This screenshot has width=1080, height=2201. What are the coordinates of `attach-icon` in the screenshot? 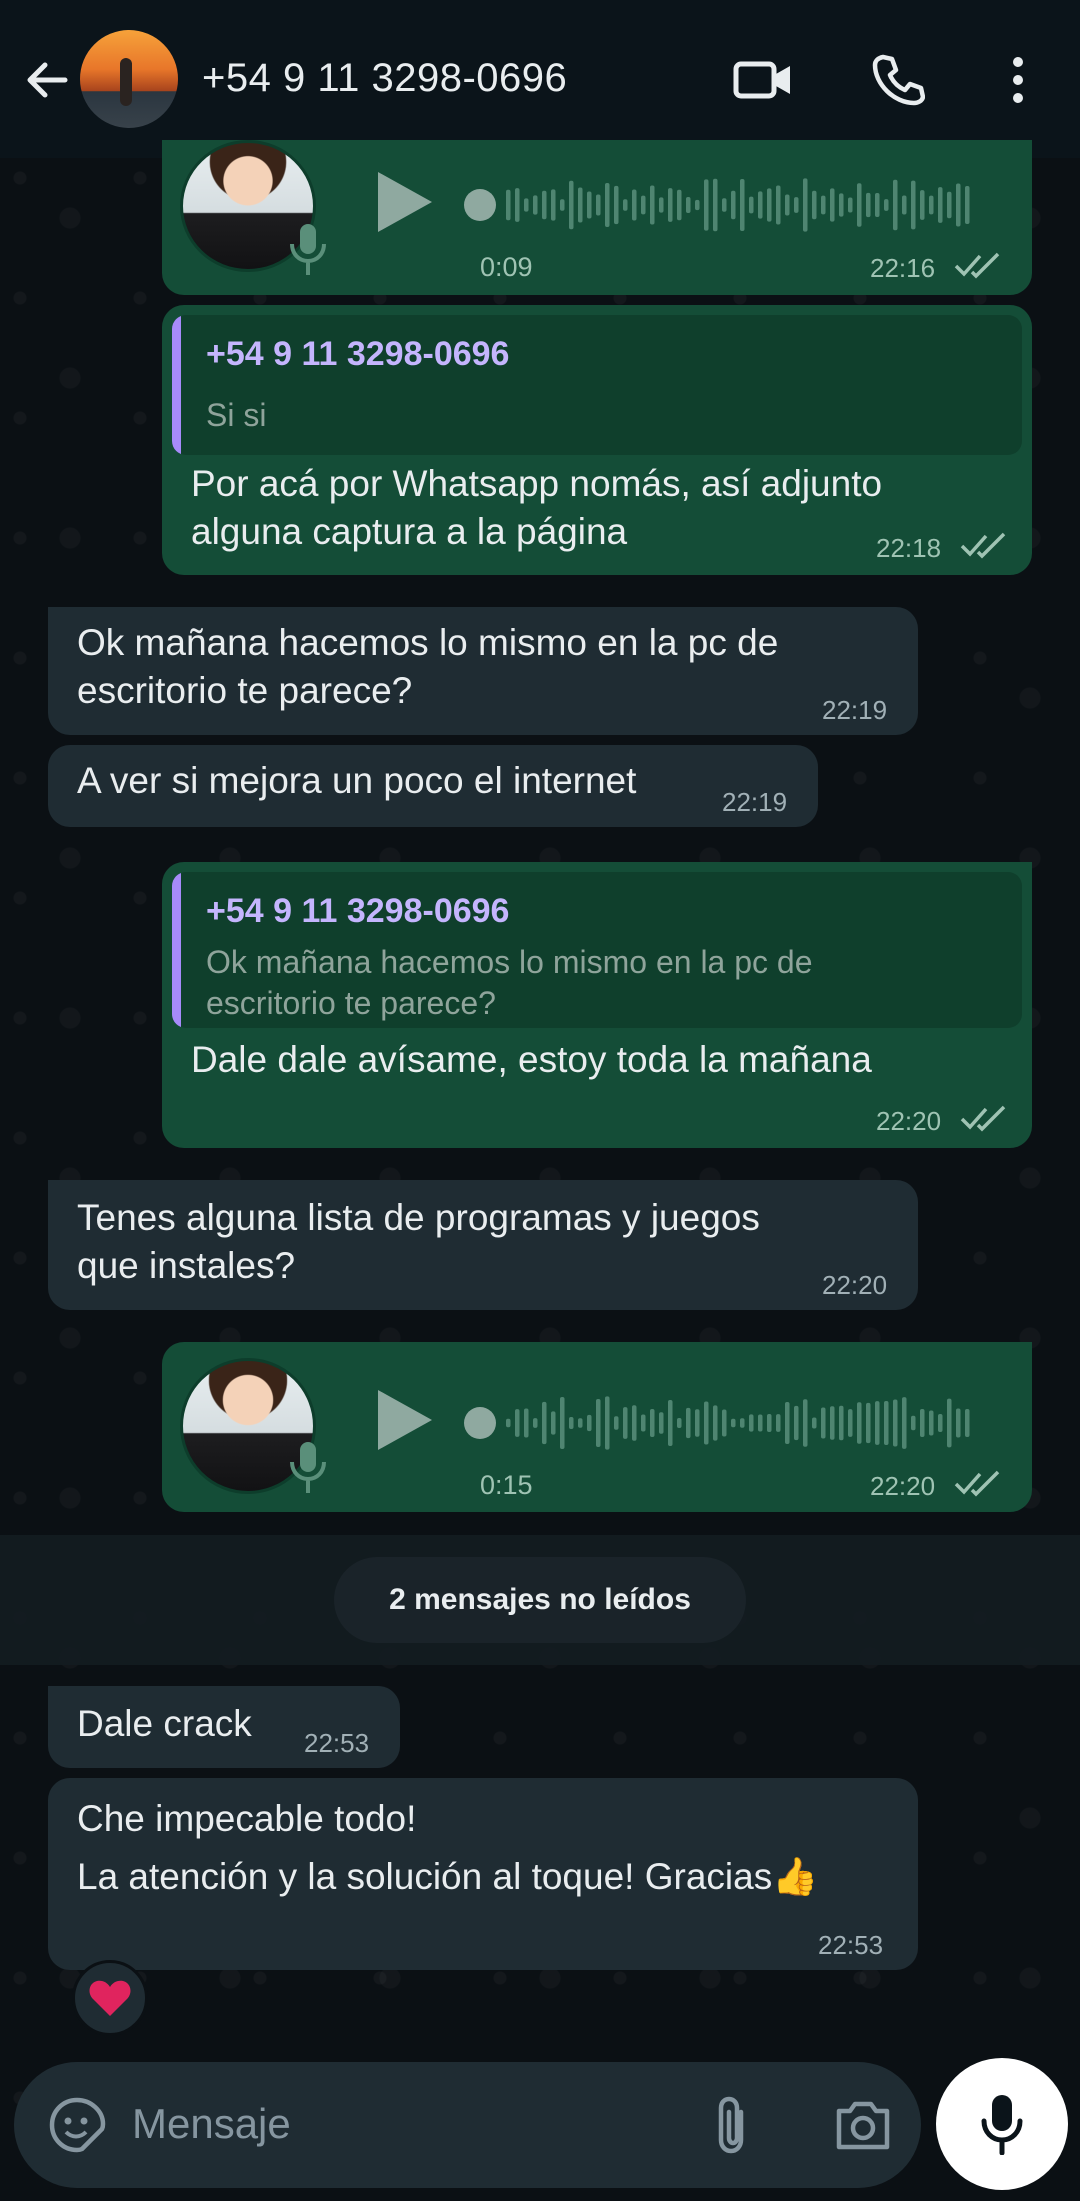 It's located at (731, 2125).